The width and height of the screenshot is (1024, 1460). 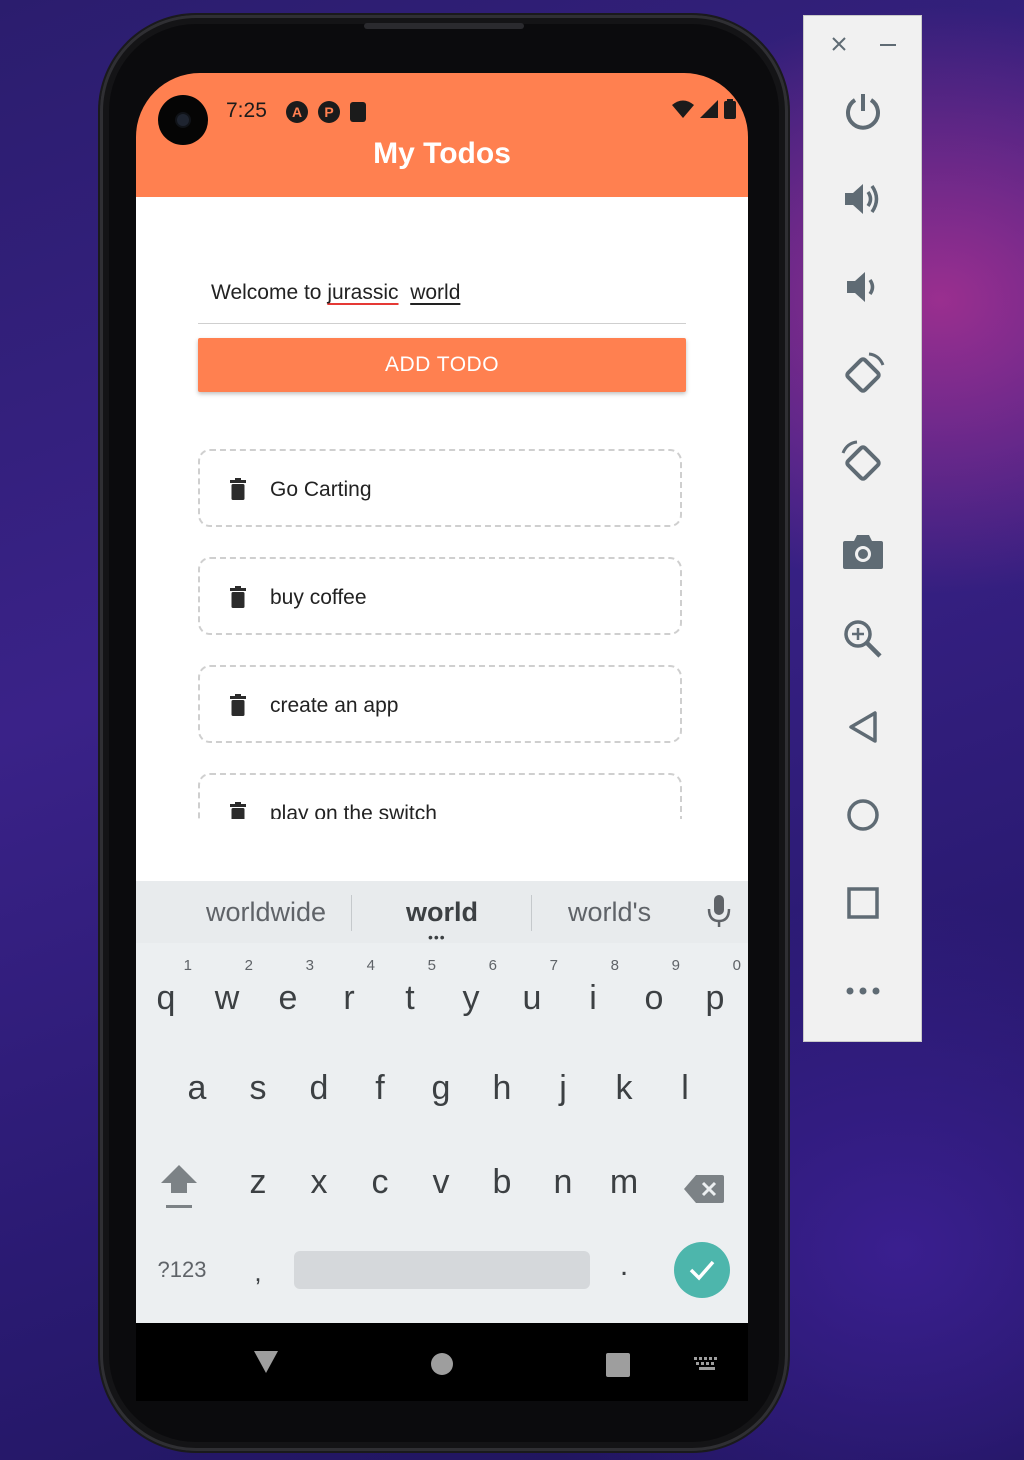 What do you see at coordinates (502, 1088) in the screenshot?
I see `key-h: h` at bounding box center [502, 1088].